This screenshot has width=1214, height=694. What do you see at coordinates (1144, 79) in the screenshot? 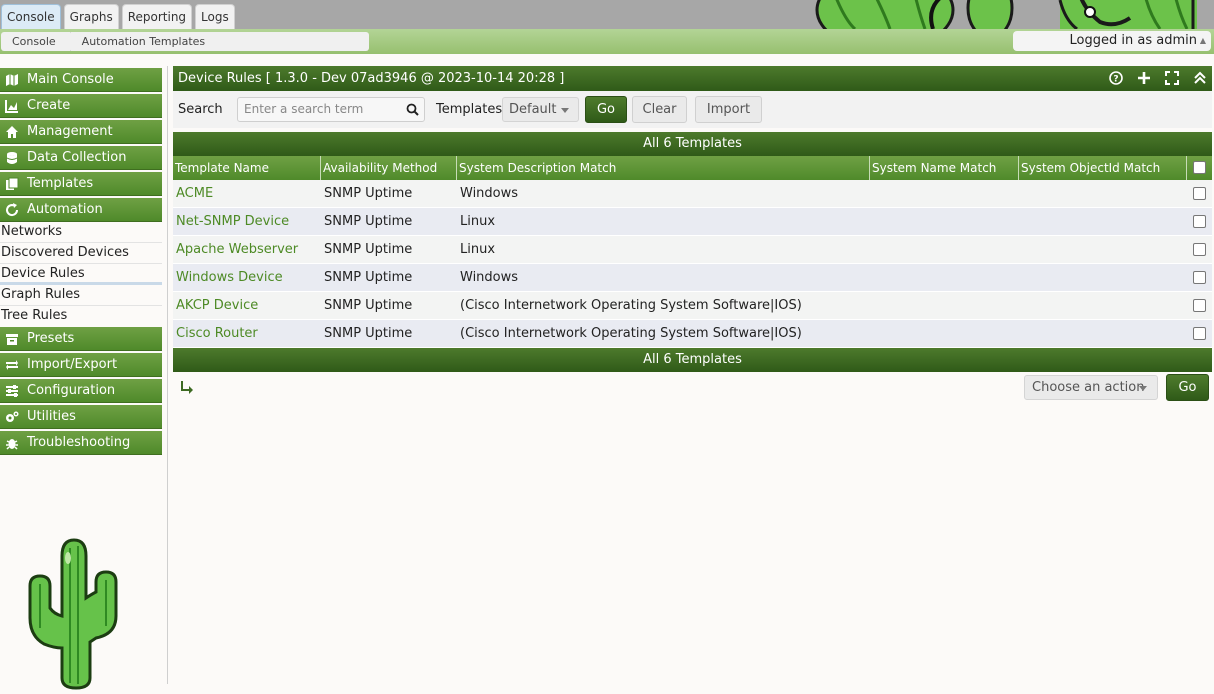
I see `add-icon` at bounding box center [1144, 79].